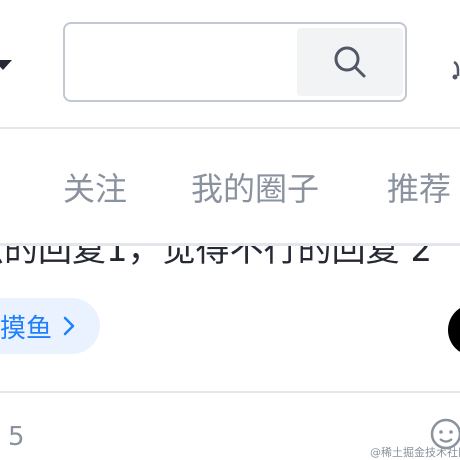 Image resolution: width=460 pixels, height=460 pixels. What do you see at coordinates (95, 189) in the screenshot?
I see `tab-following: 关注` at bounding box center [95, 189].